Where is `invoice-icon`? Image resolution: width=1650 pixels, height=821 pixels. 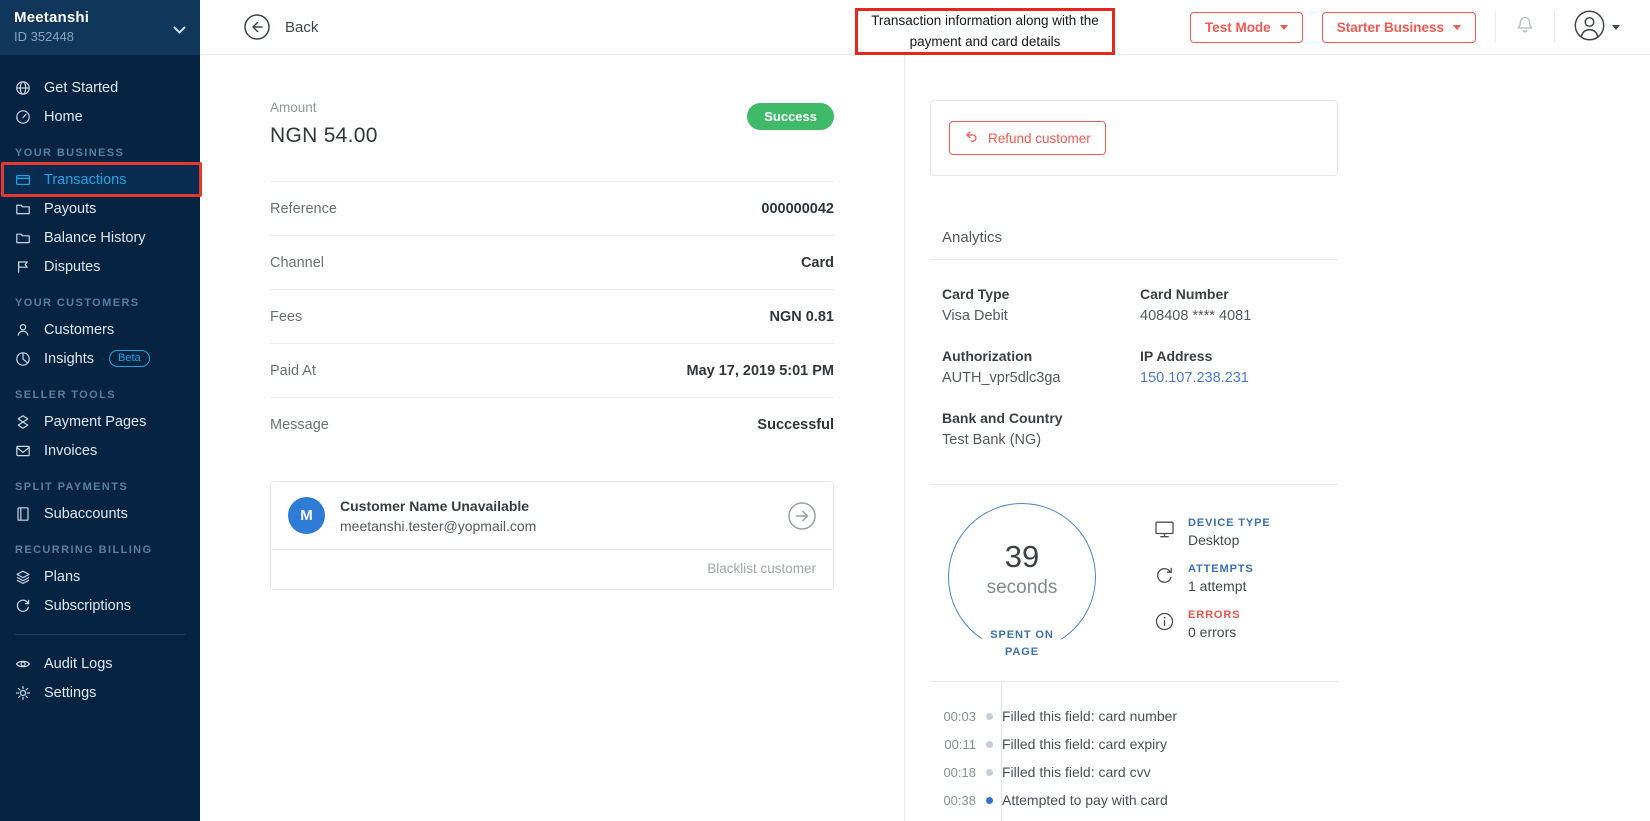 invoice-icon is located at coordinates (23, 451).